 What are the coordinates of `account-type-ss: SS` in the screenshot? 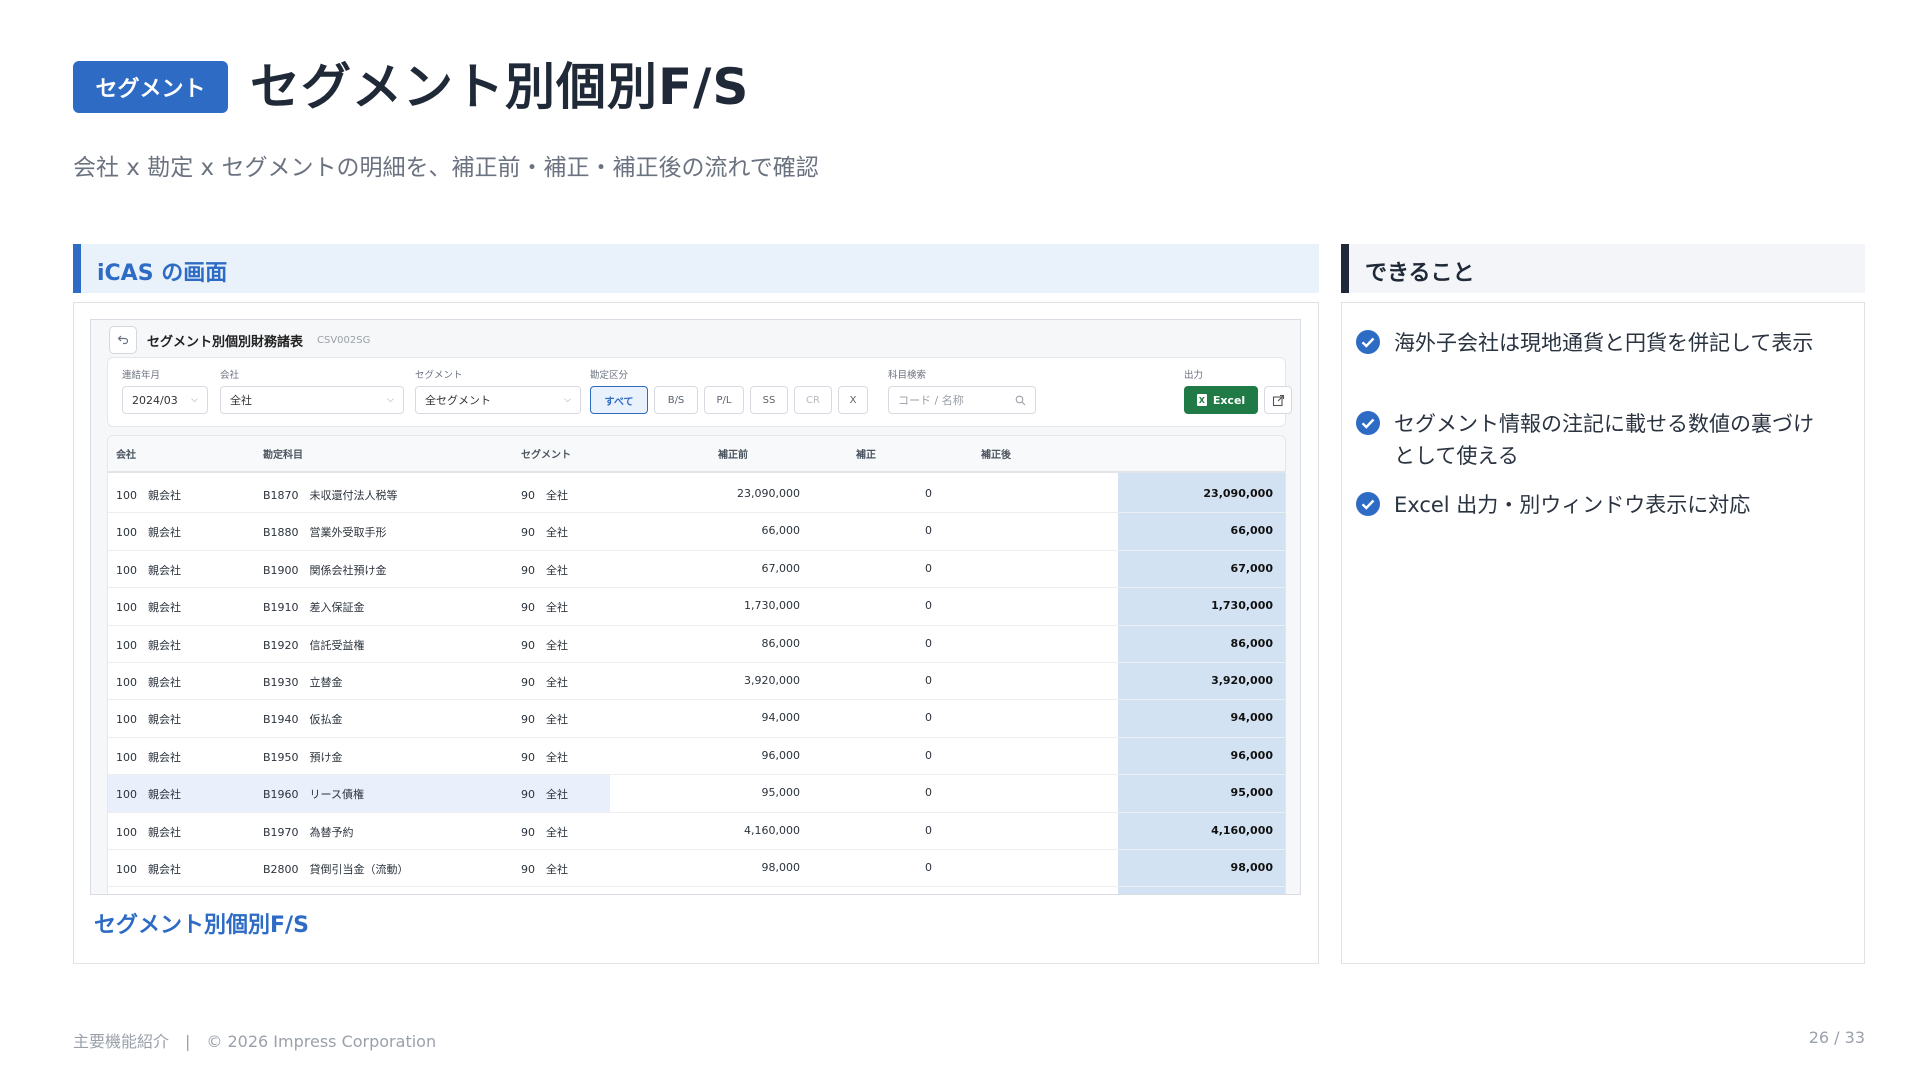 It's located at (769, 400).